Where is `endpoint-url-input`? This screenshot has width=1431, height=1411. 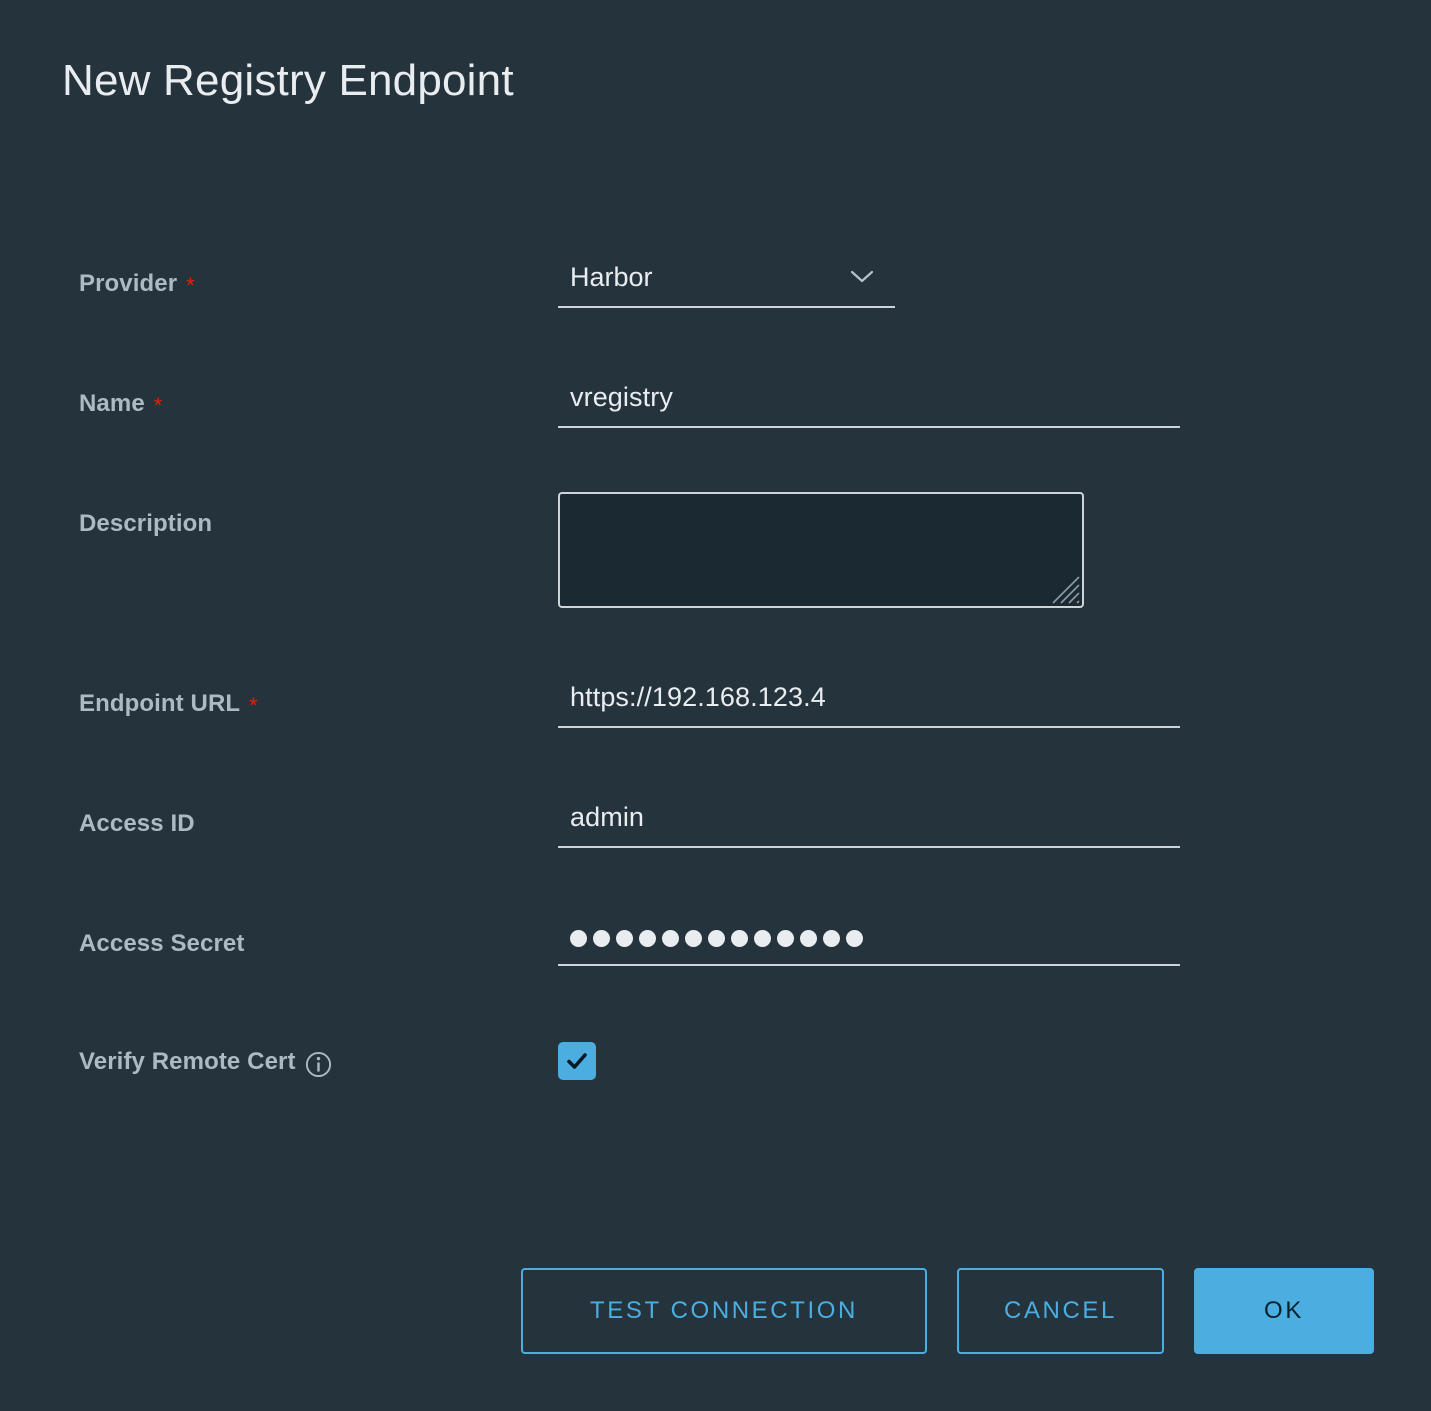
endpoint-url-input is located at coordinates (869, 705).